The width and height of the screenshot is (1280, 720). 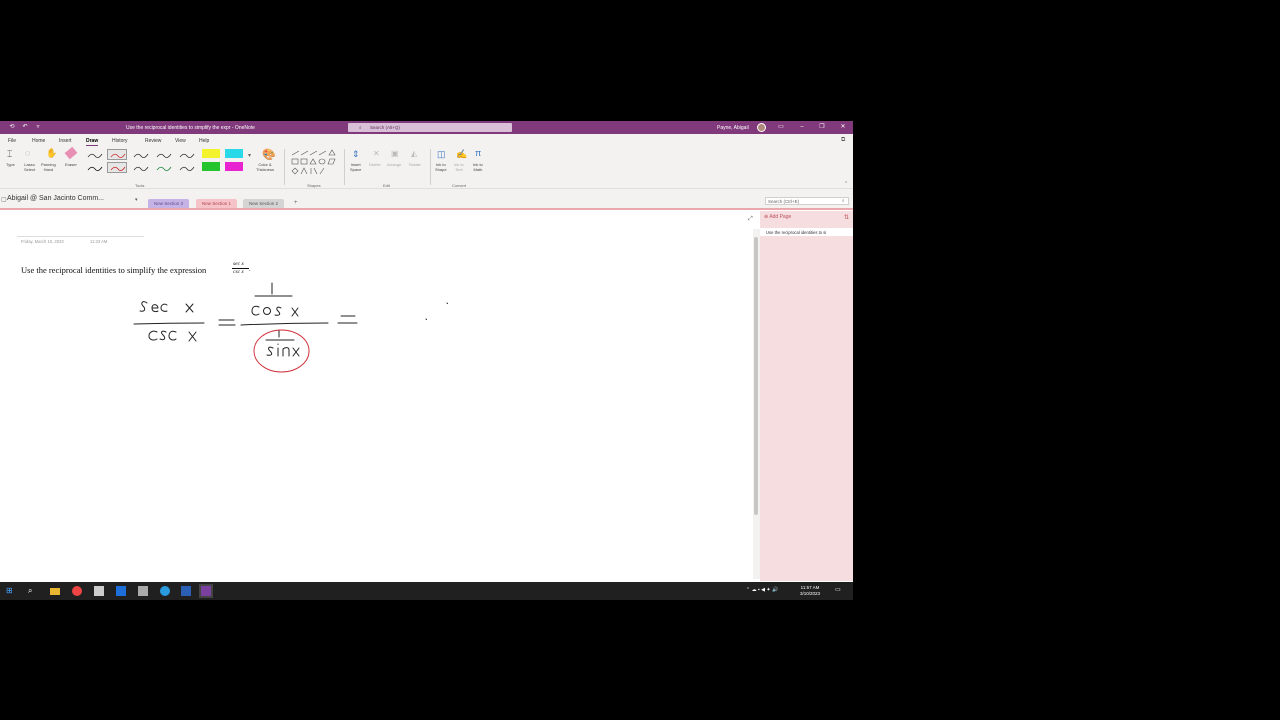 I want to click on share-icon: ⧉, so click(x=843, y=140).